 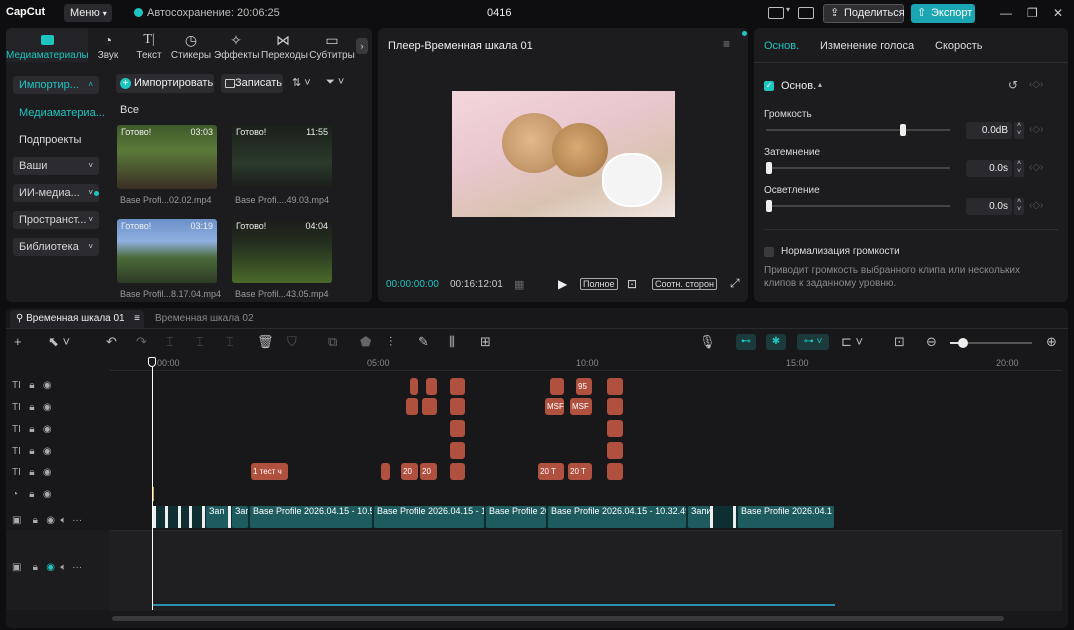 I want to click on reset-icon: ↺, so click(x=1013, y=85).